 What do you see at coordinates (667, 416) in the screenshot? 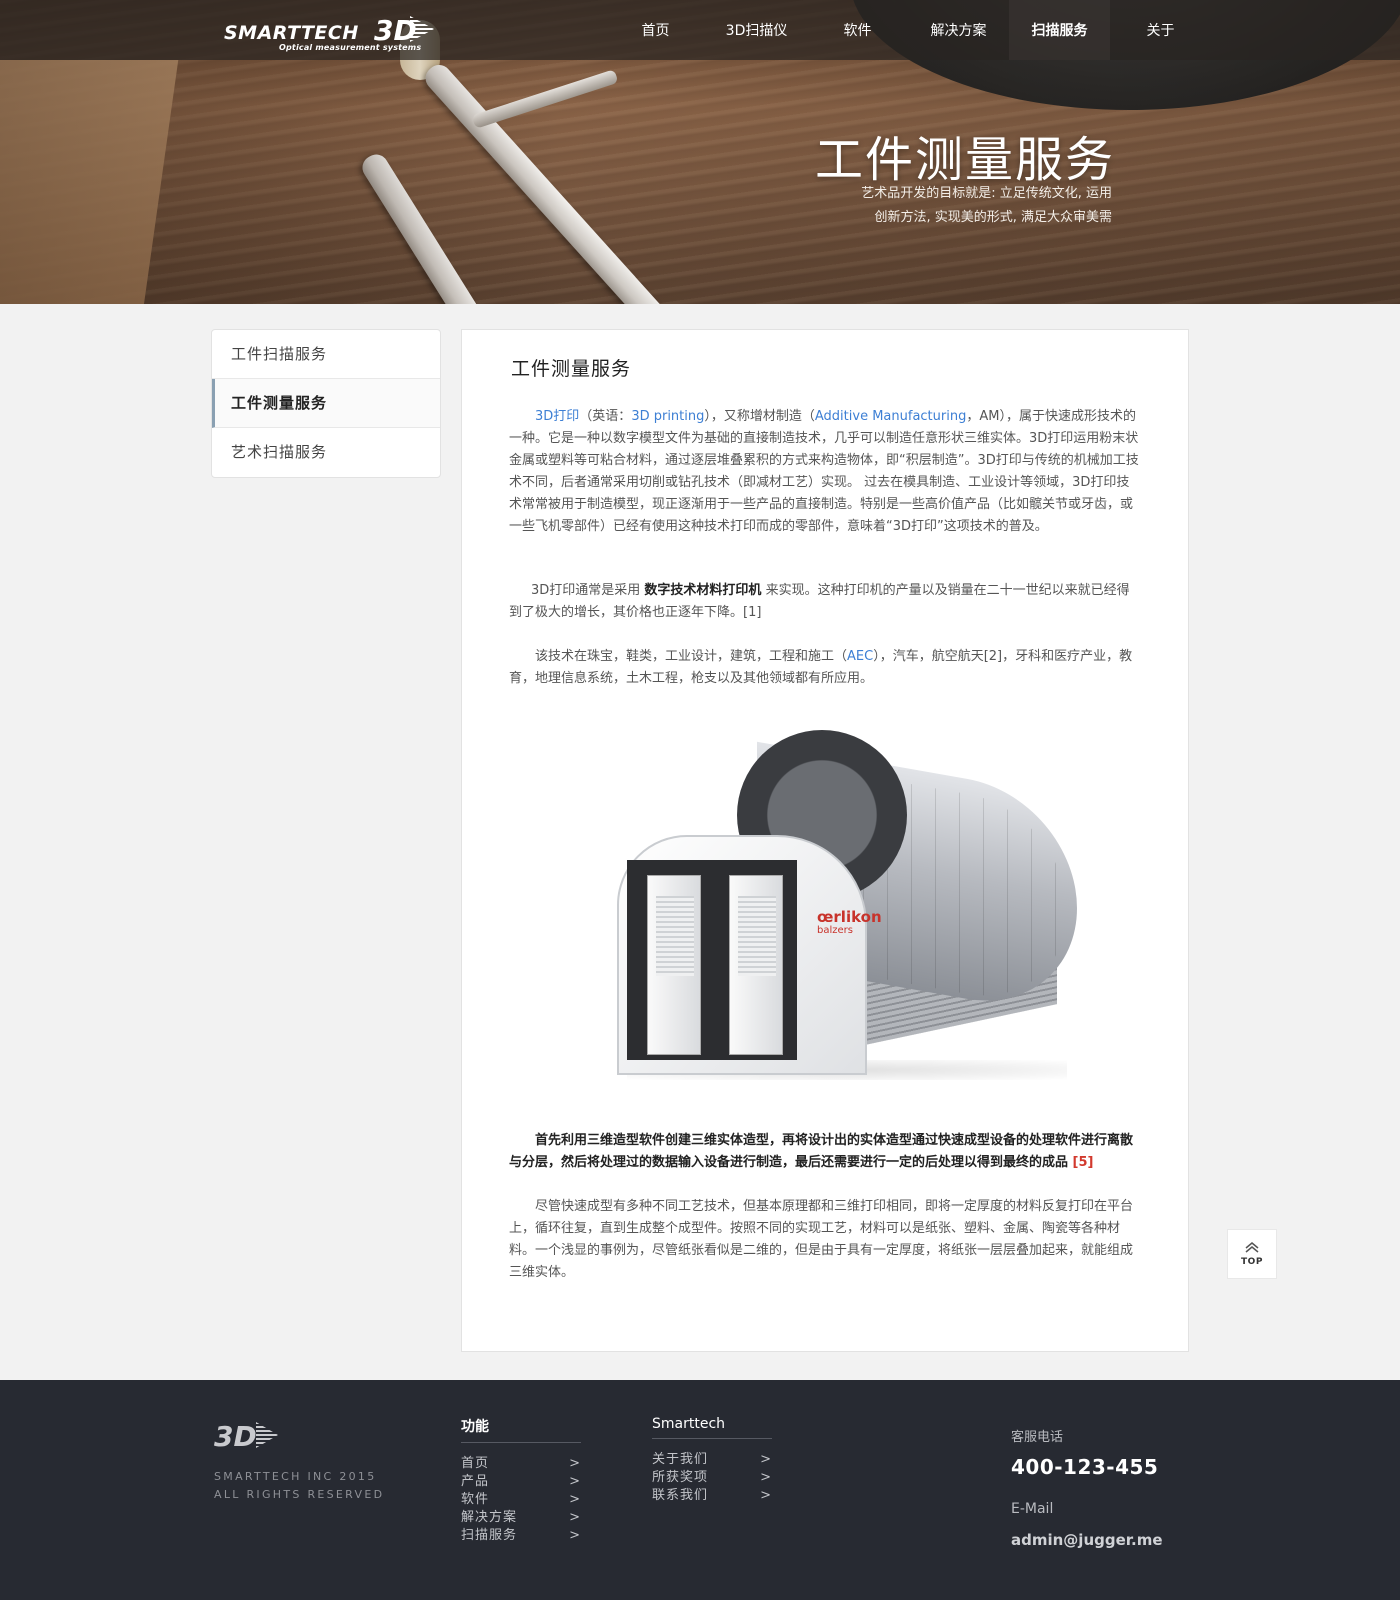
I see `link-3d-printing-en: 3D printing` at bounding box center [667, 416].